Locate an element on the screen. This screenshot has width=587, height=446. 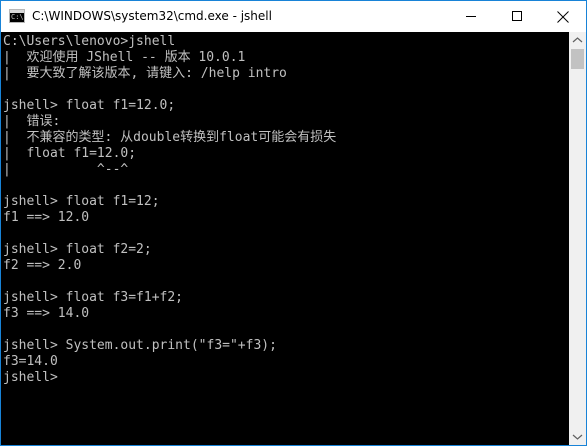
console-line: | ^--^ is located at coordinates (66, 169).